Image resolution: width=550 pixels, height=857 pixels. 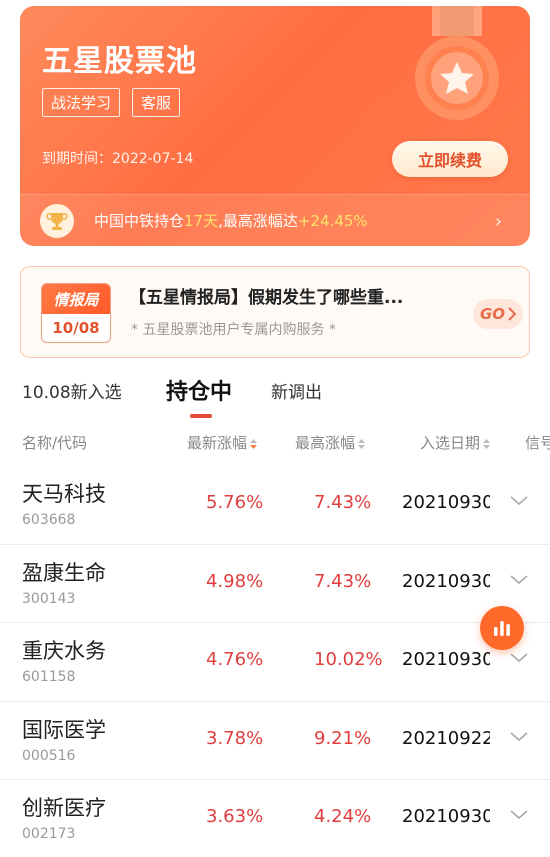 What do you see at coordinates (275, 505) in the screenshot?
I see `table-row: 天马科技 603668 5.76% 7.43% 20210930` at bounding box center [275, 505].